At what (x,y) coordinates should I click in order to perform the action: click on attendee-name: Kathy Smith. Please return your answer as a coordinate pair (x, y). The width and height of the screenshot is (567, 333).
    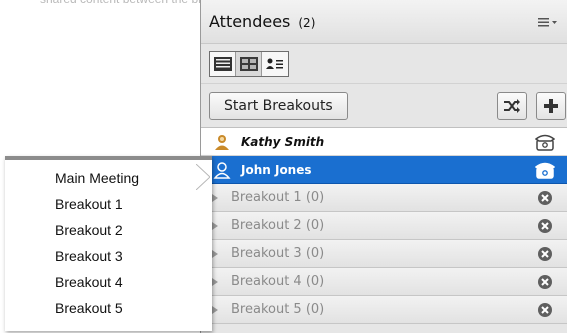
    Looking at the image, I should click on (283, 141).